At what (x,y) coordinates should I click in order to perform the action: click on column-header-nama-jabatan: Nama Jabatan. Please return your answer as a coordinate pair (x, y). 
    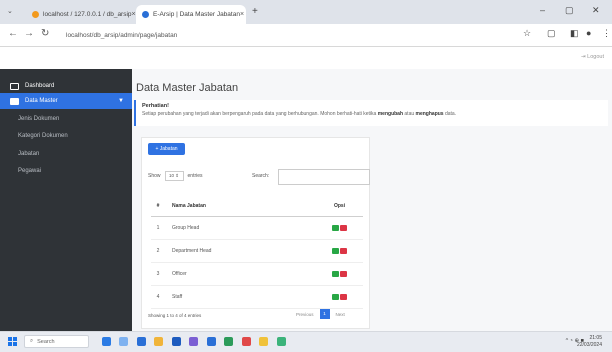
    Looking at the image, I should click on (241, 206).